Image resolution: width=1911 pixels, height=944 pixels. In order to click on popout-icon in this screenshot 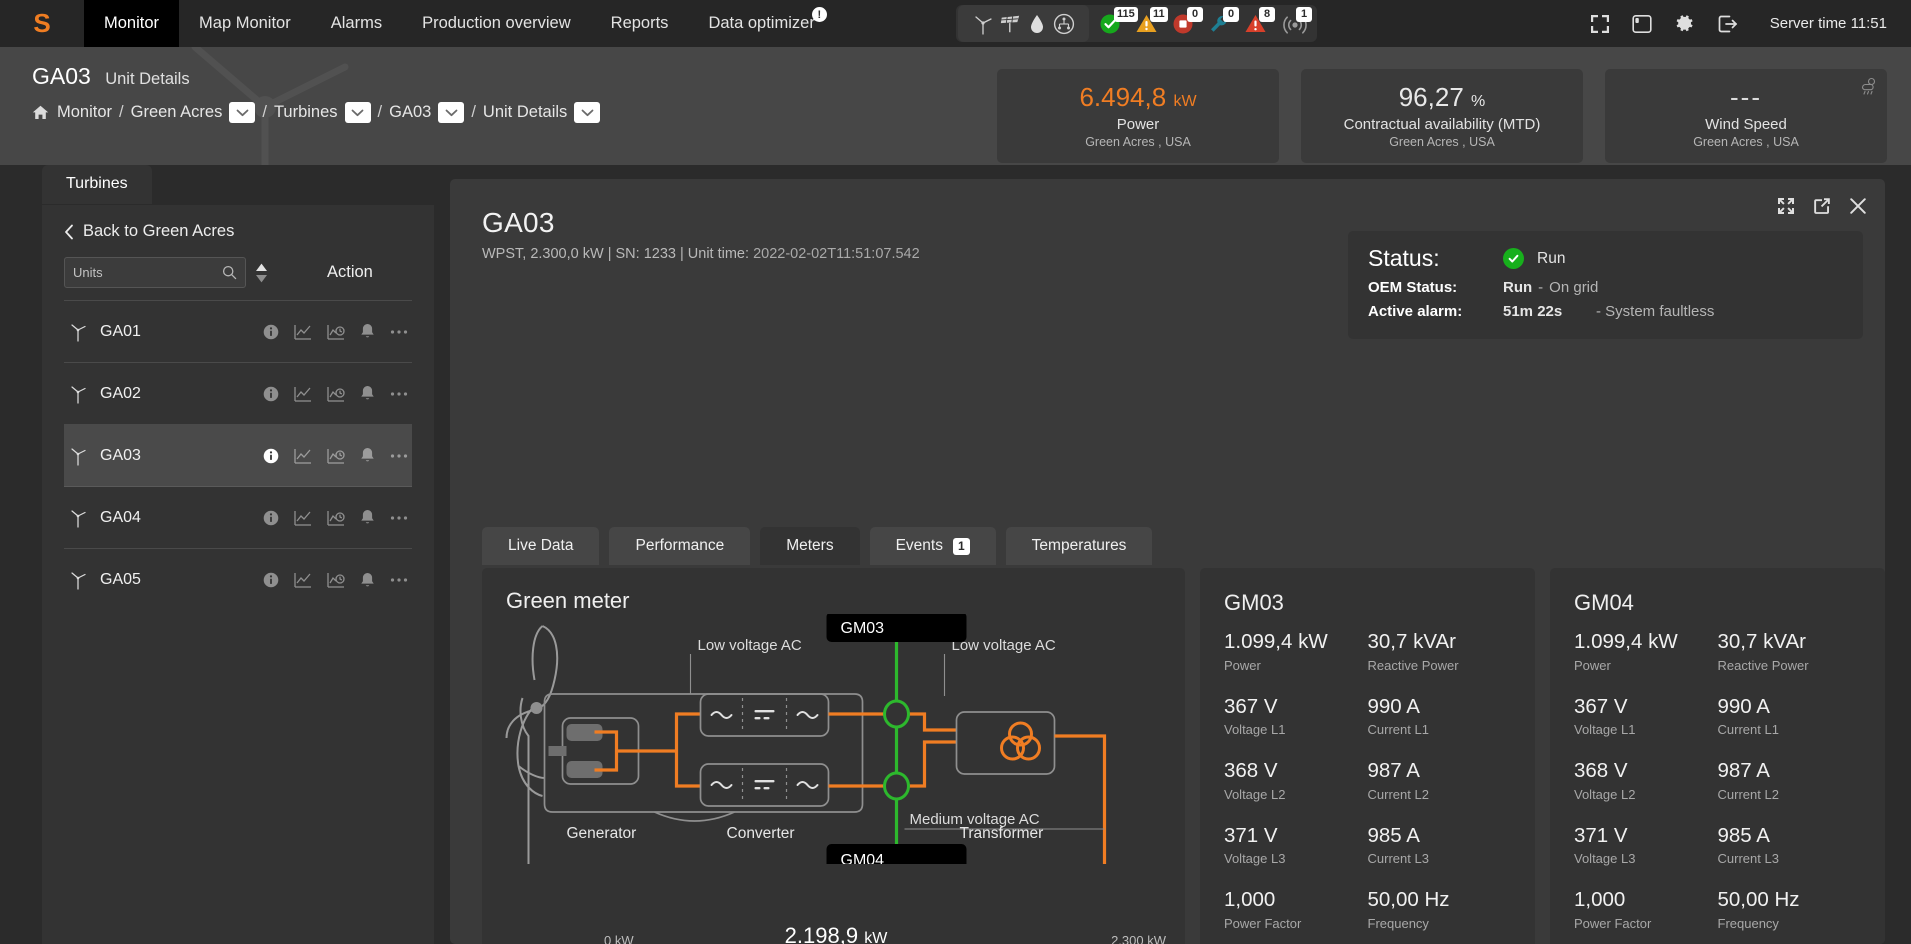, I will do `click(1822, 208)`.